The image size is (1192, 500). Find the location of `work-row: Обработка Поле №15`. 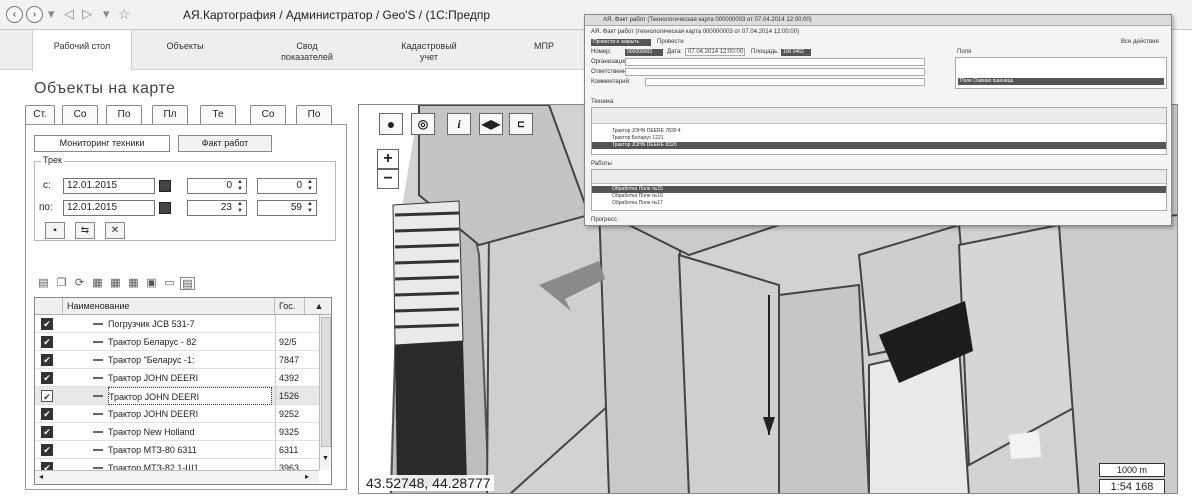

work-row: Обработка Поле №15 is located at coordinates (879, 189).